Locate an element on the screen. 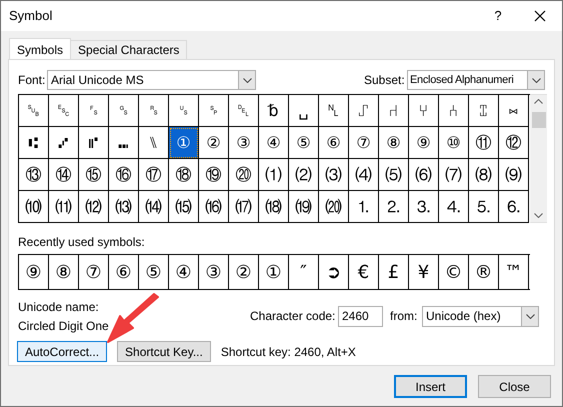 The width and height of the screenshot is (563, 407). symbol-cell: ⒌ is located at coordinates (484, 207).